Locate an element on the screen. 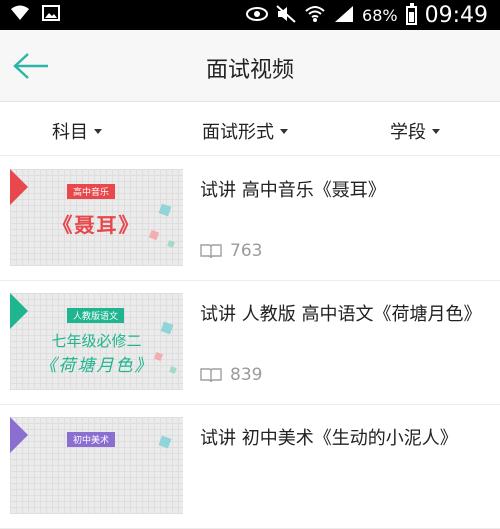 The width and height of the screenshot is (500, 529). filter-bar: 科目 面试形式 学段 is located at coordinates (250, 129).